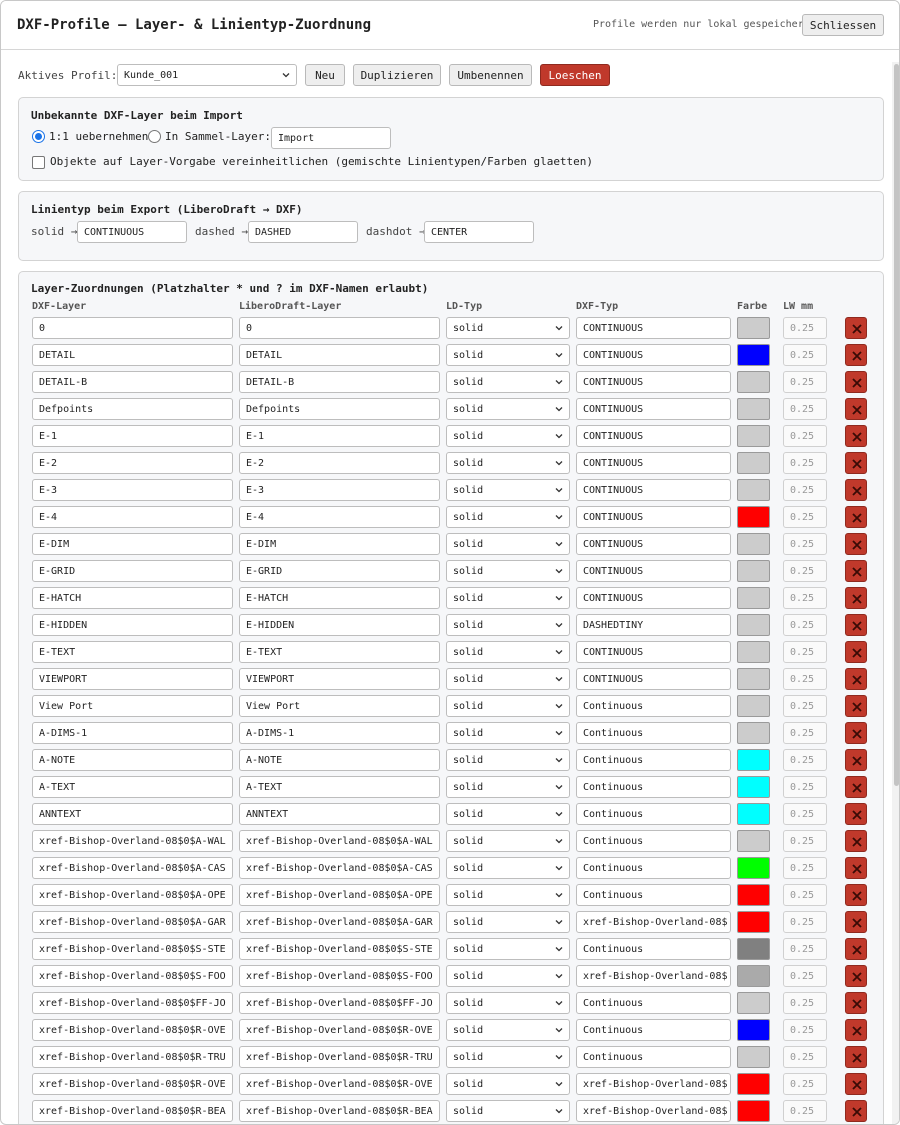  I want to click on dxf-layer-input: xref-Bishop-Overland-08$0$R-TRU, so click(132, 1057).